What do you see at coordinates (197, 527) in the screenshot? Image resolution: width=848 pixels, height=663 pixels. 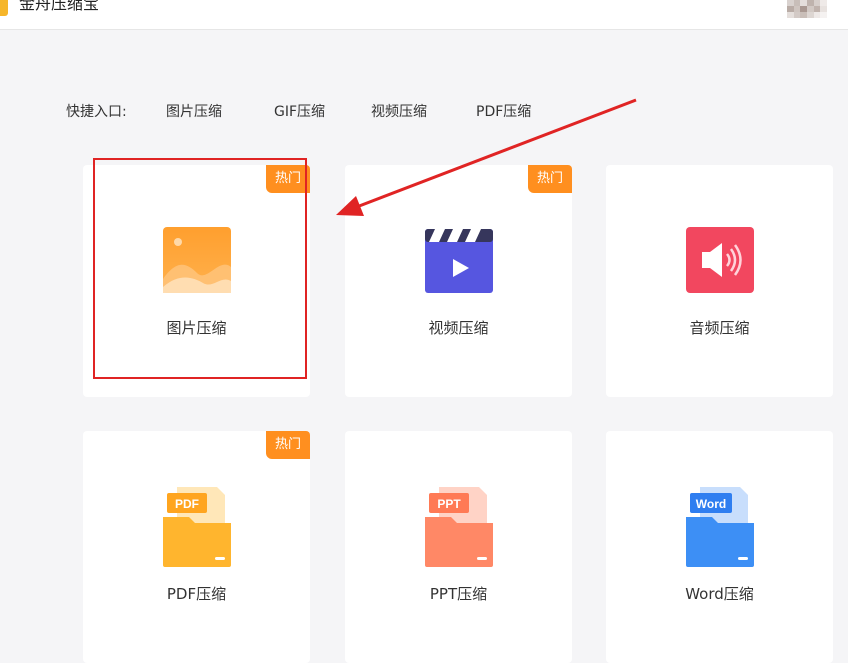 I see `pdf-folder-icon: PDF` at bounding box center [197, 527].